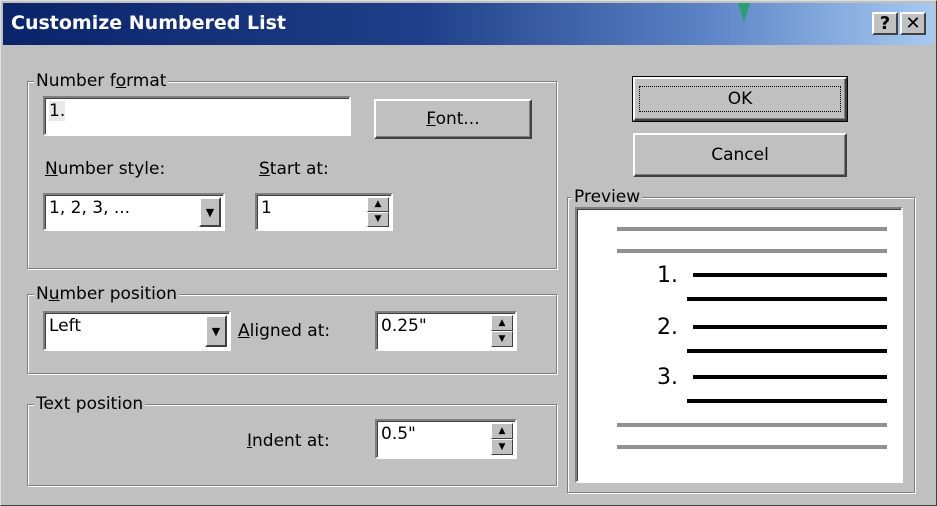 The width and height of the screenshot is (937, 506). I want to click on preview-legend: Preview, so click(607, 197).